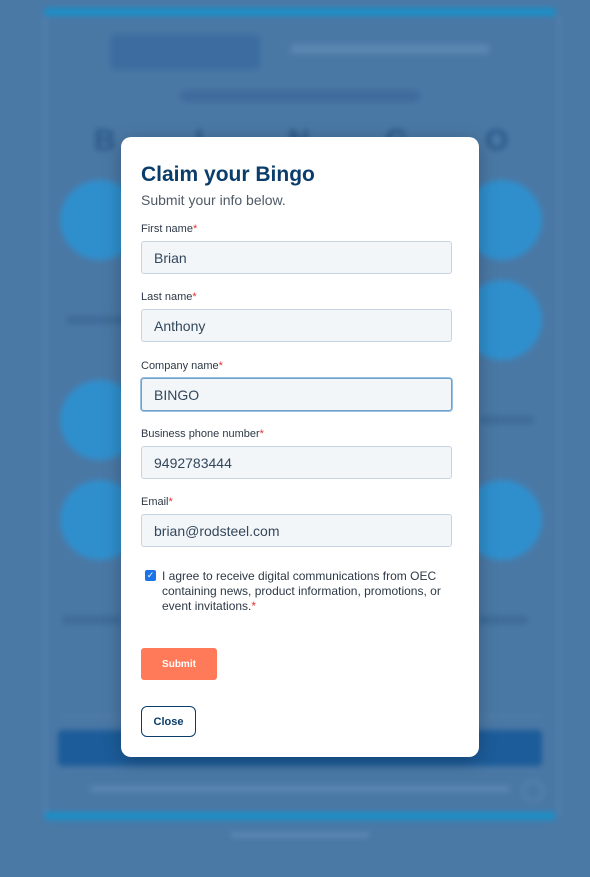 The height and width of the screenshot is (877, 590). Describe the element at coordinates (296, 530) in the screenshot. I see `email-input` at that location.